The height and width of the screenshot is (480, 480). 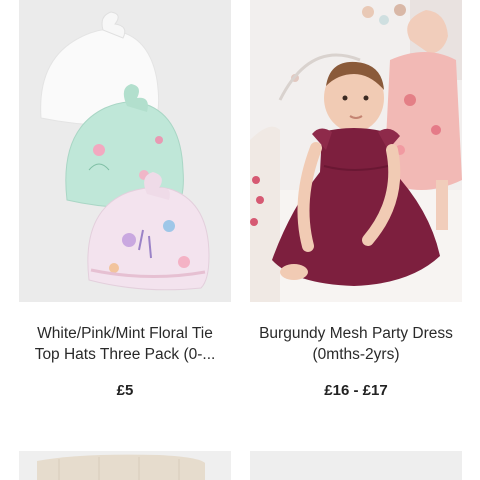 What do you see at coordinates (356, 465) in the screenshot?
I see `product-image-next-right` at bounding box center [356, 465].